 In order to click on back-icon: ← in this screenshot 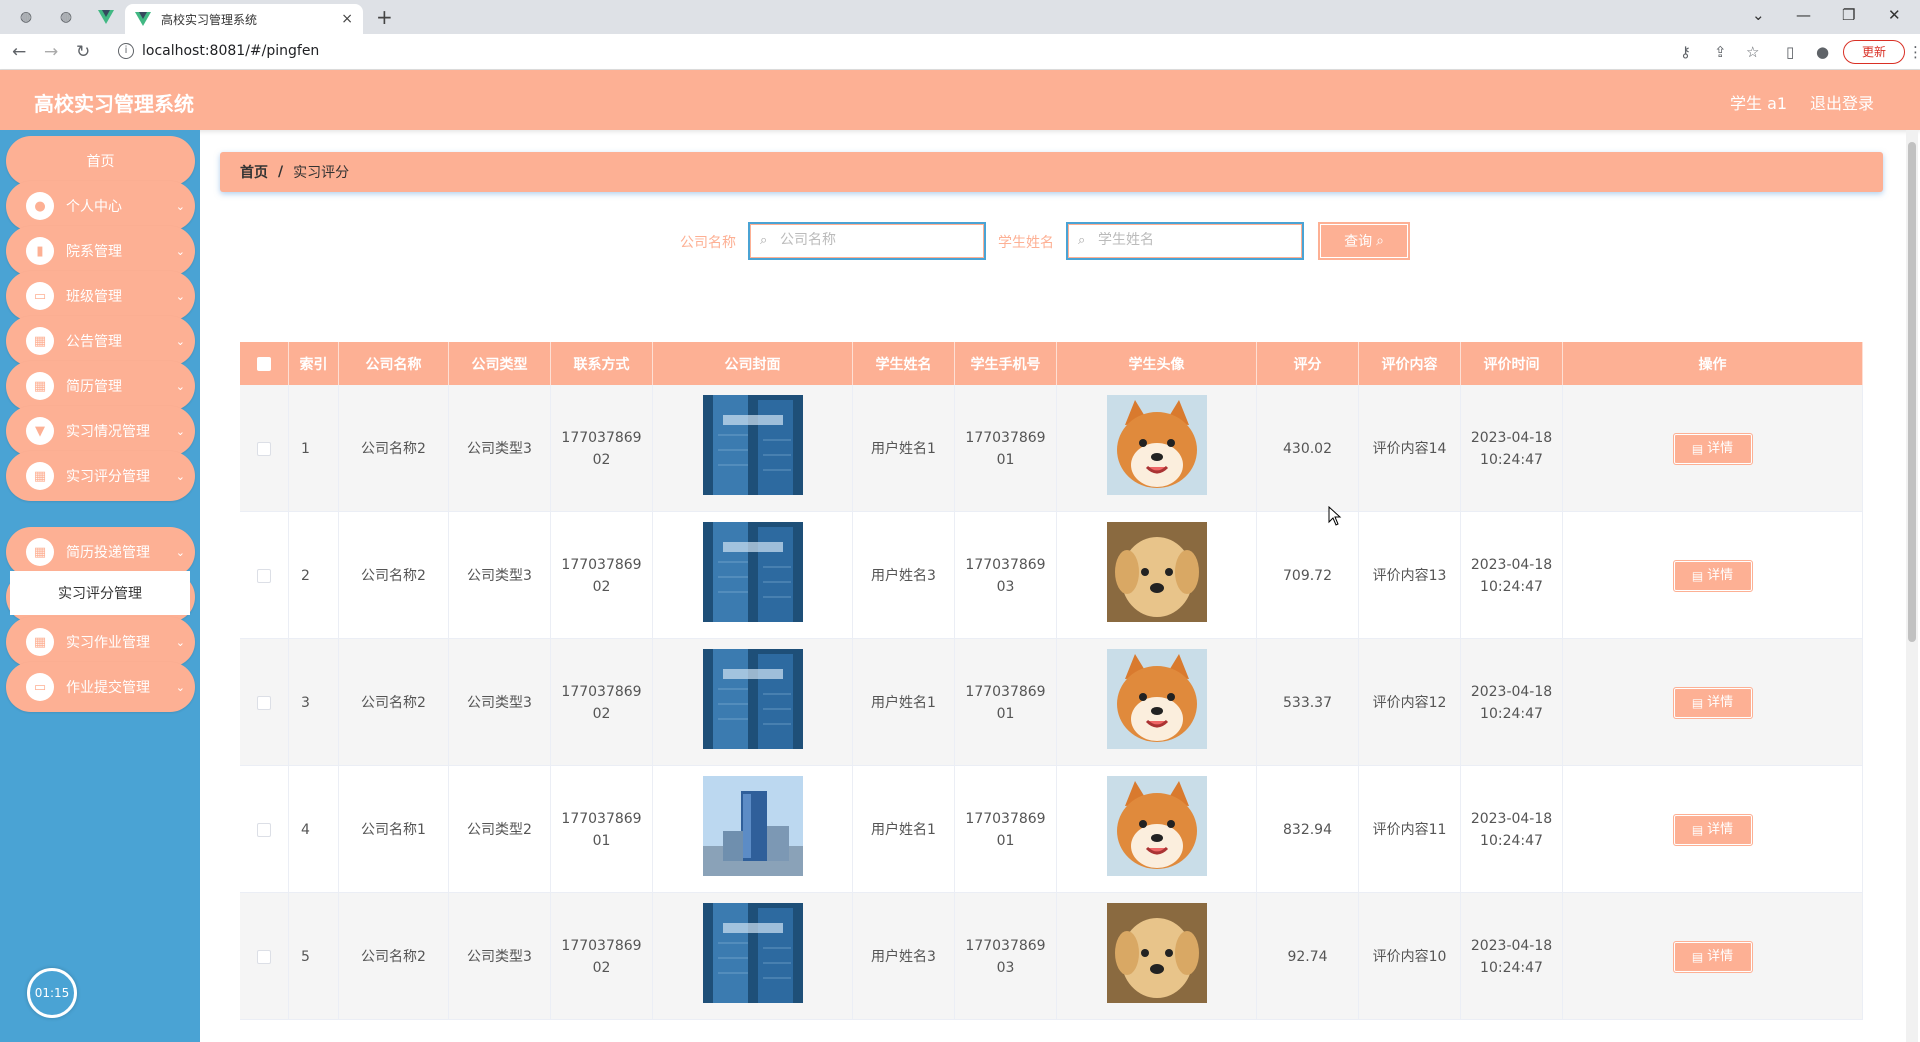, I will do `click(19, 52)`.